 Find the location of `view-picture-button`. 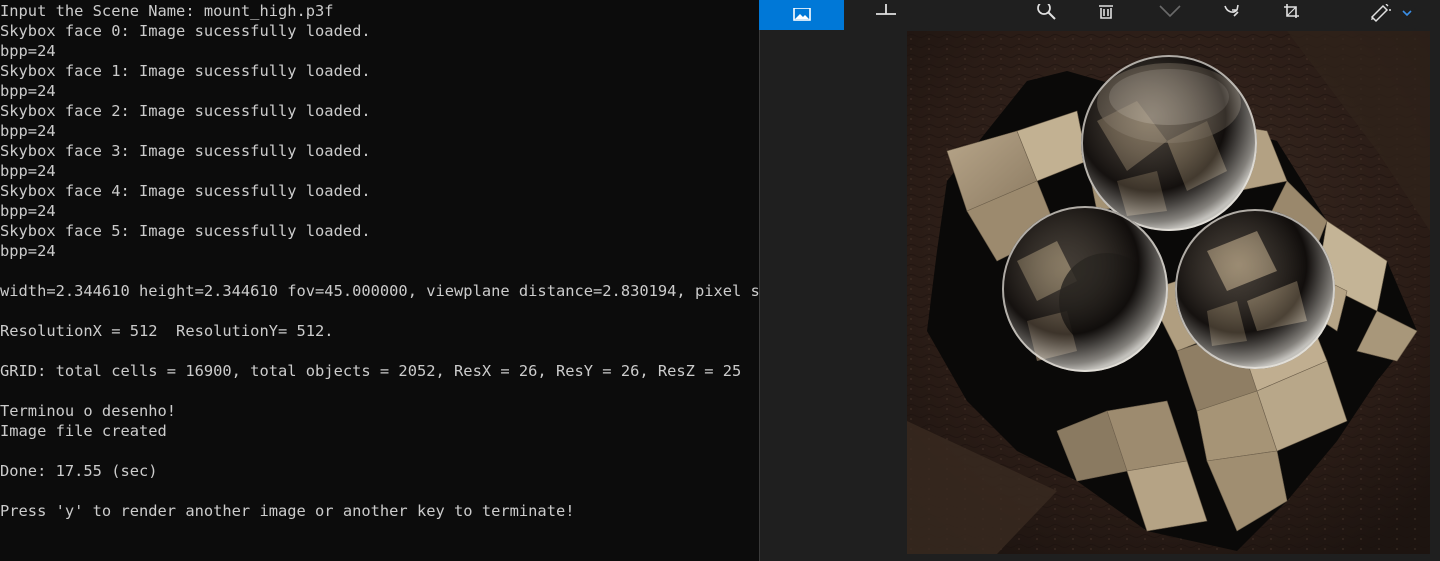

view-picture-button is located at coordinates (801, 15).